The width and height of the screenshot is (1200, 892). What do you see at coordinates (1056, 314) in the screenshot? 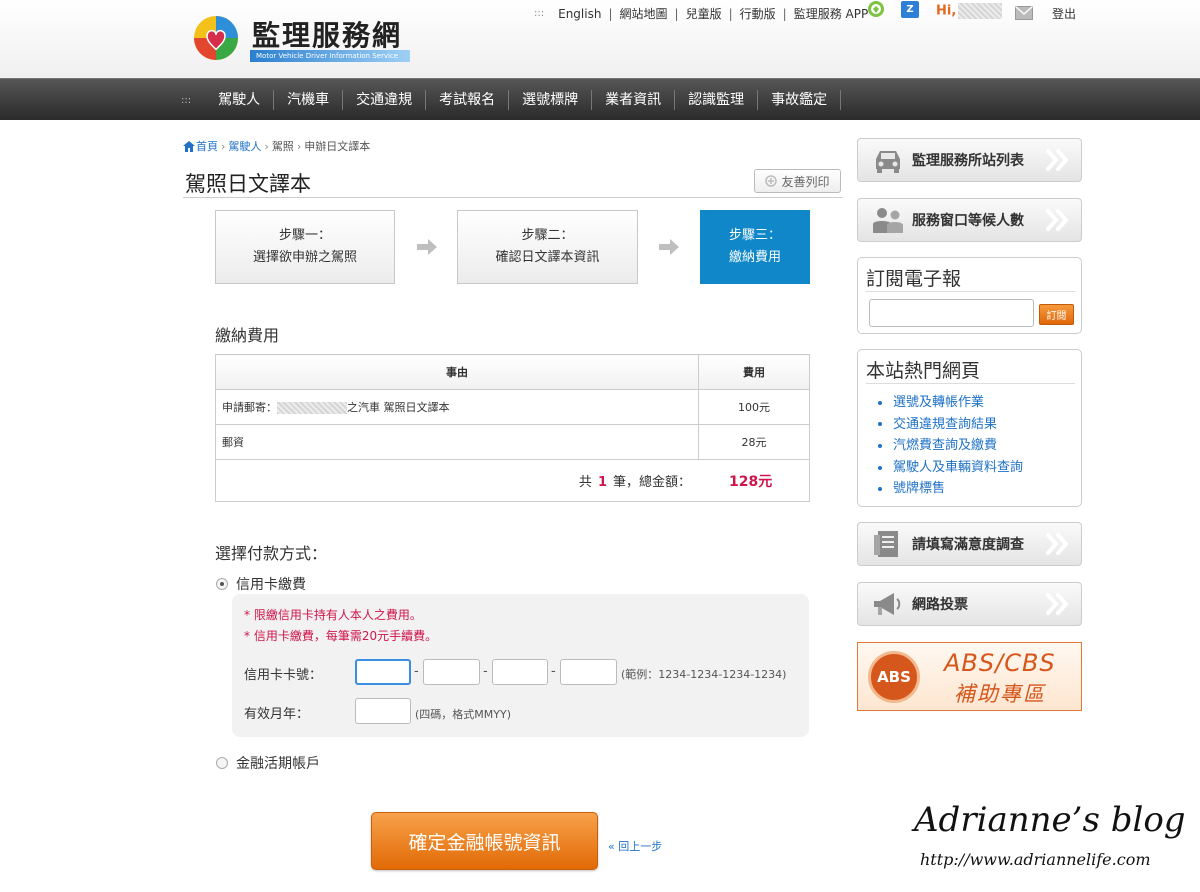
I see `subscribe-button: 訂閱` at bounding box center [1056, 314].